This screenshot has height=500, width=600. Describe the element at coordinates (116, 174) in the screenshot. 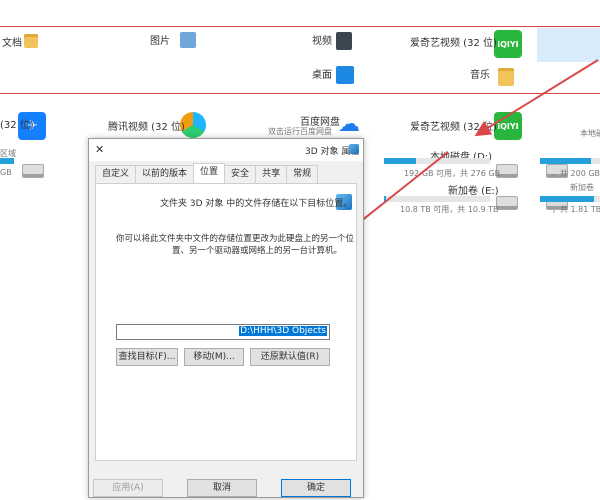

I see `tab-5: 自定义` at that location.